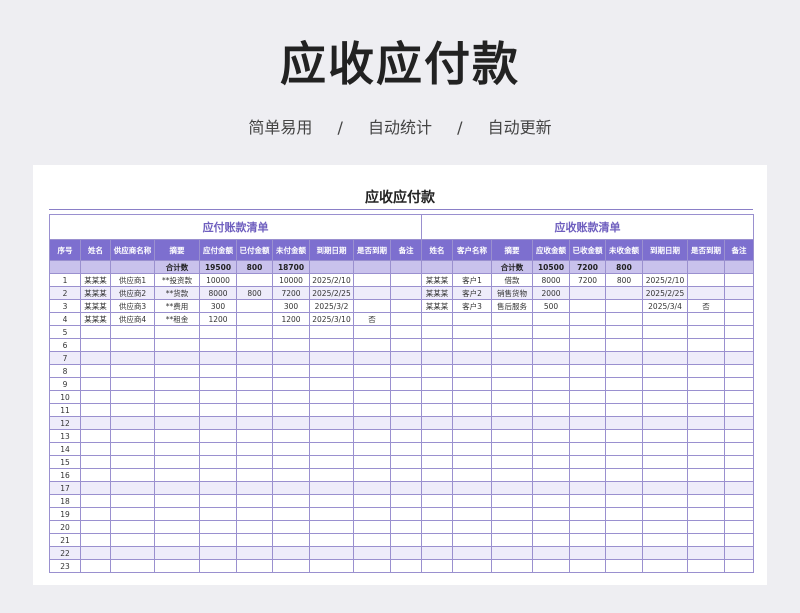 This screenshot has height=613, width=800. I want to click on table-cell: 3, so click(65, 306).